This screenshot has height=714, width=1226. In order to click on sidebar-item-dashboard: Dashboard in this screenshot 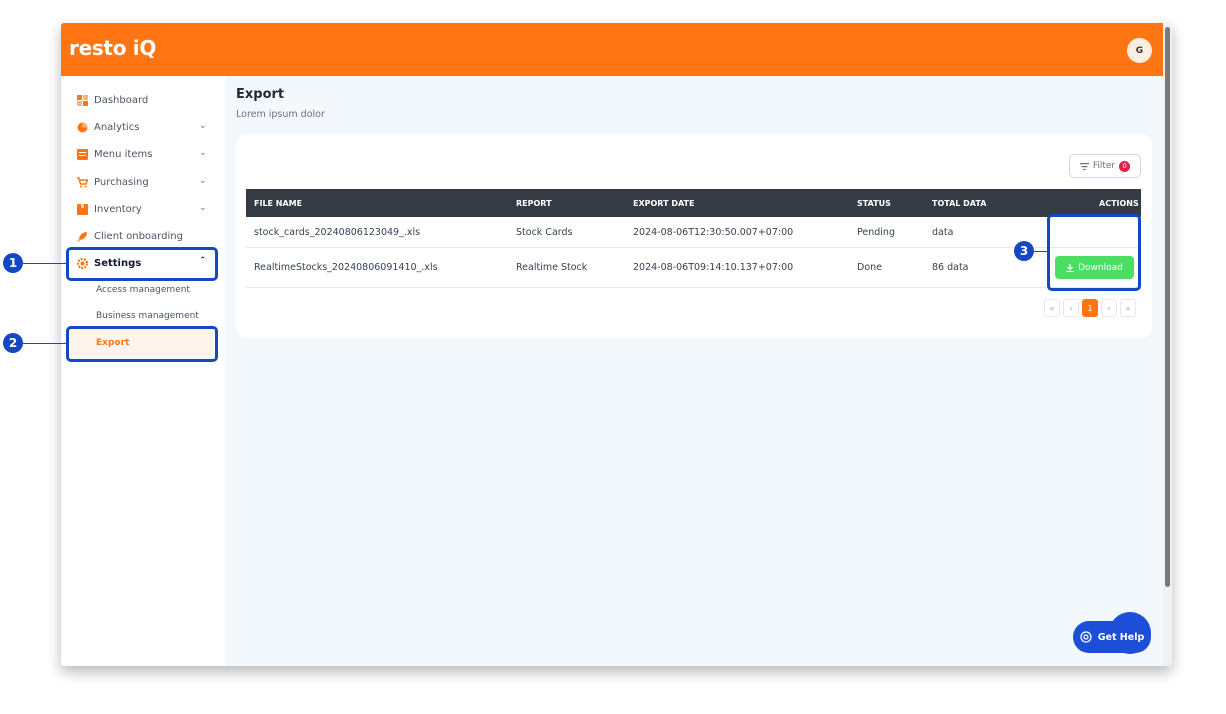, I will do `click(112, 100)`.